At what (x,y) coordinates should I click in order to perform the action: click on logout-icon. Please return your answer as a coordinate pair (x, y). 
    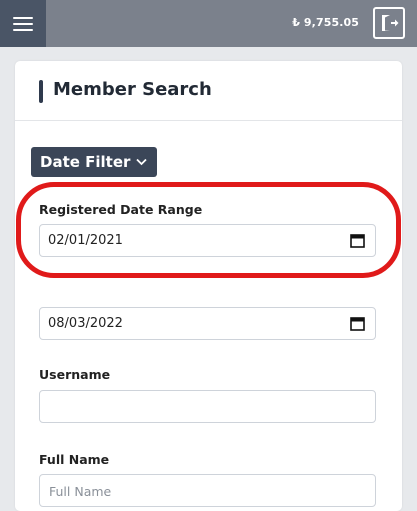
    Looking at the image, I should click on (390, 23).